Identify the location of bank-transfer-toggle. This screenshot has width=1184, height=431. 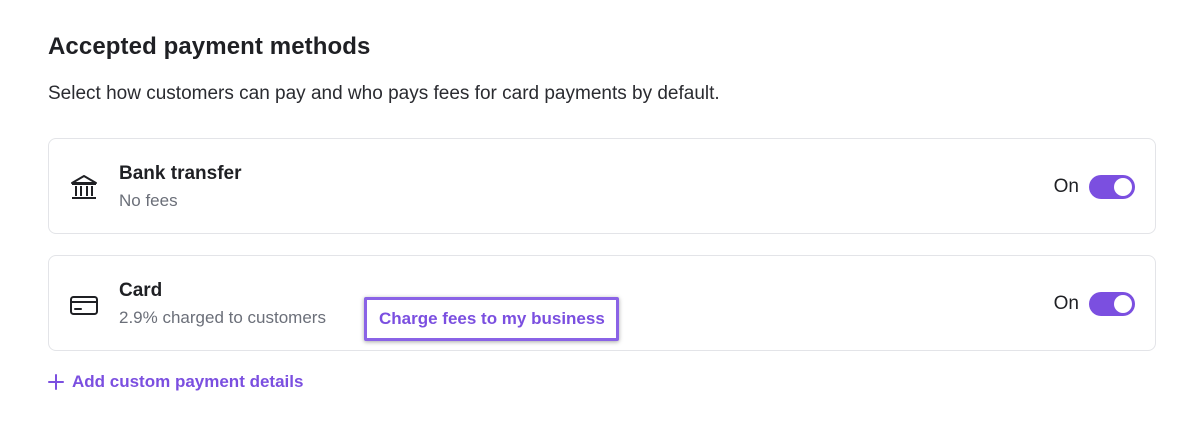
(1112, 187).